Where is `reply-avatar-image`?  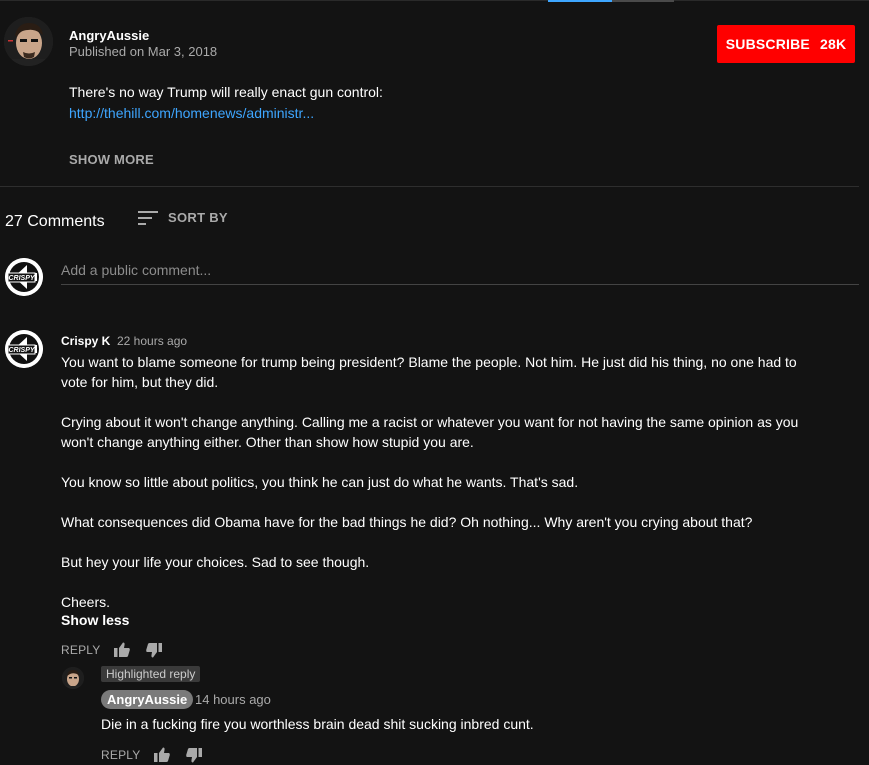
reply-avatar-image is located at coordinates (73, 678).